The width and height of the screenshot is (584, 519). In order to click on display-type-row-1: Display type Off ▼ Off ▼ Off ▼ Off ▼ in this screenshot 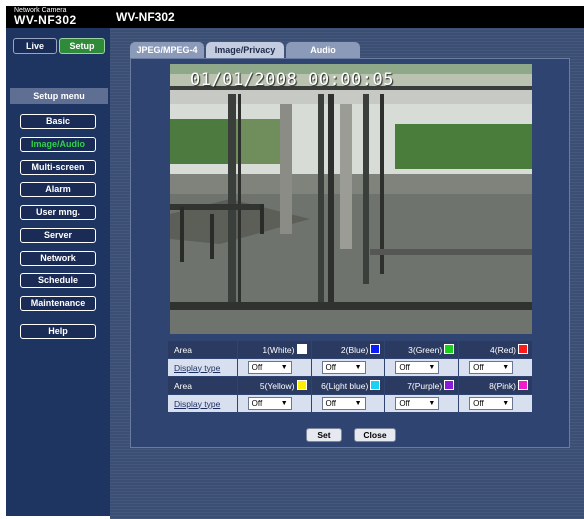, I will do `click(350, 367)`.